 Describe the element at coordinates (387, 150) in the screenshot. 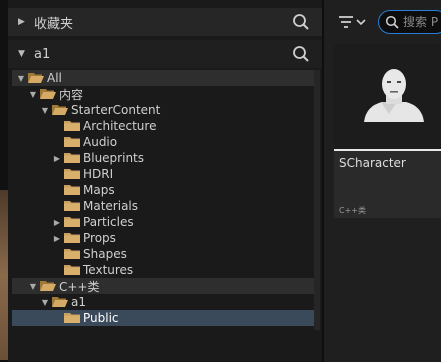

I see `asset-type-bar` at that location.